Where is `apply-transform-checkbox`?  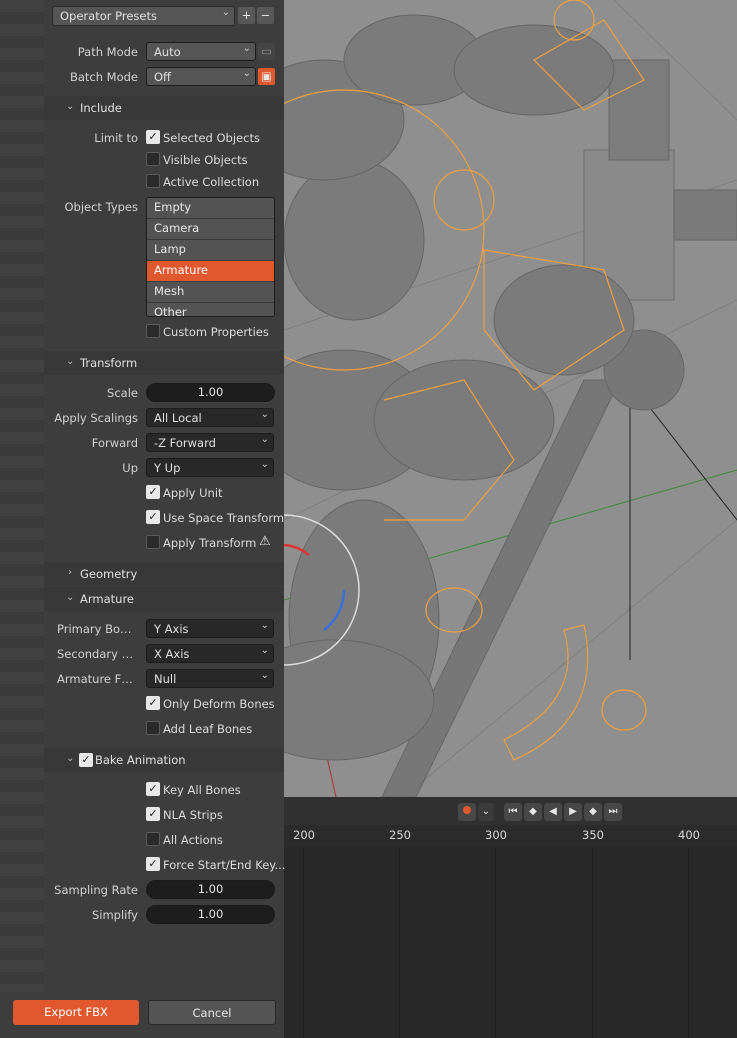 apply-transform-checkbox is located at coordinates (153, 542).